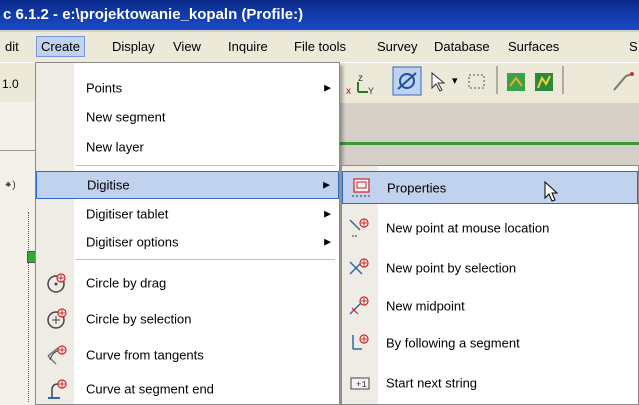 The height and width of the screenshot is (405, 639). I want to click on menu-create: Create, so click(61, 46).